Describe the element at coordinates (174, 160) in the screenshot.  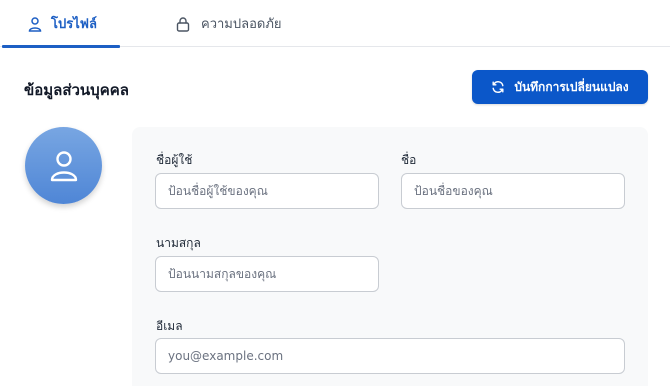
I see `username-label: ชื่อผู้ใช้` at that location.